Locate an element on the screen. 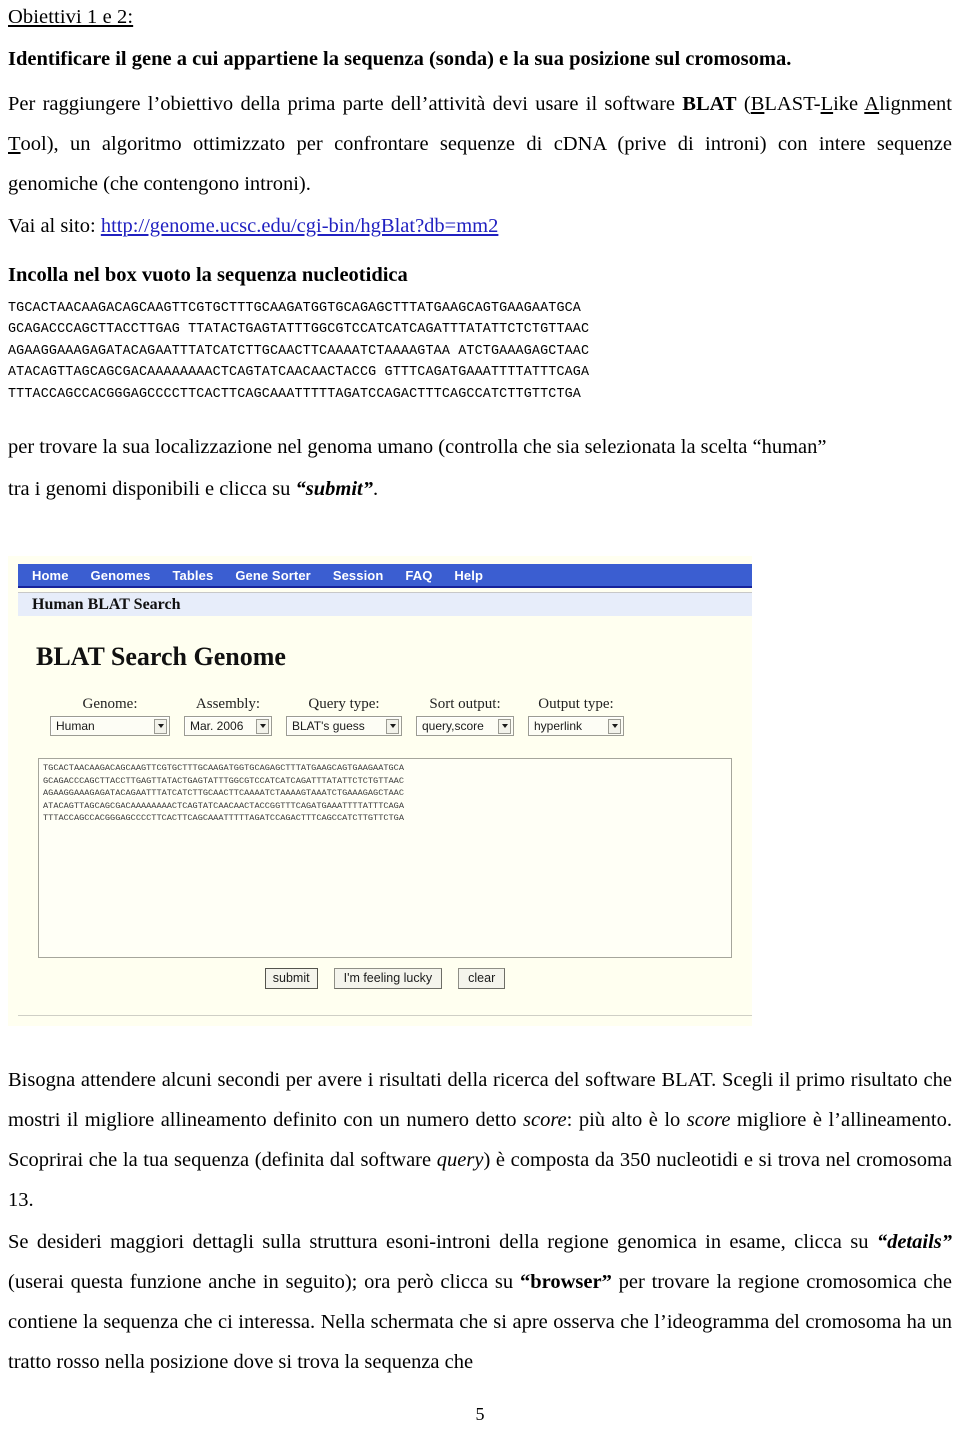  field-genome: Genome: Human is located at coordinates (110, 716).